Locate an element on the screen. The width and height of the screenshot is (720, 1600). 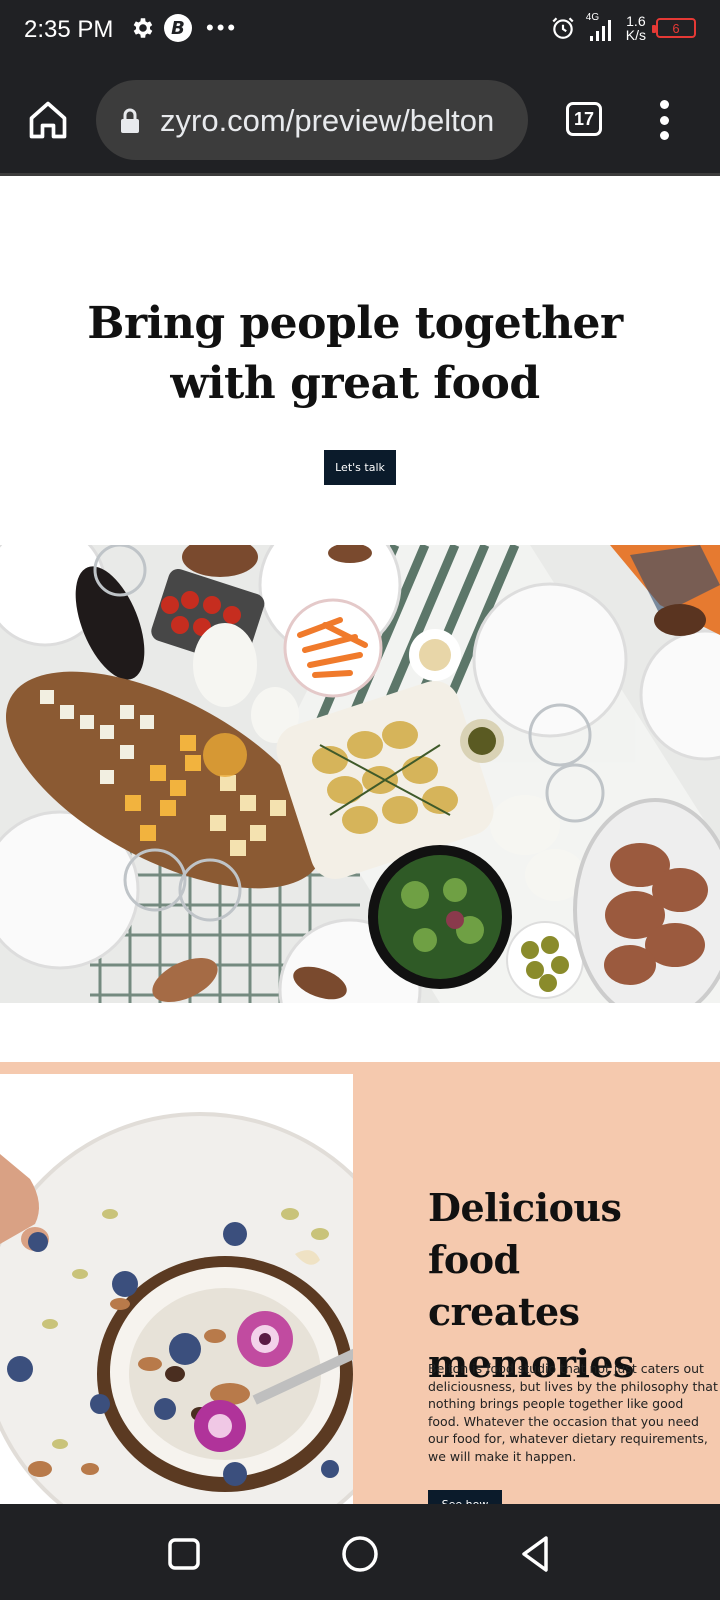
promo-title: Delicious food creates memories is located at coordinates (573, 1286).